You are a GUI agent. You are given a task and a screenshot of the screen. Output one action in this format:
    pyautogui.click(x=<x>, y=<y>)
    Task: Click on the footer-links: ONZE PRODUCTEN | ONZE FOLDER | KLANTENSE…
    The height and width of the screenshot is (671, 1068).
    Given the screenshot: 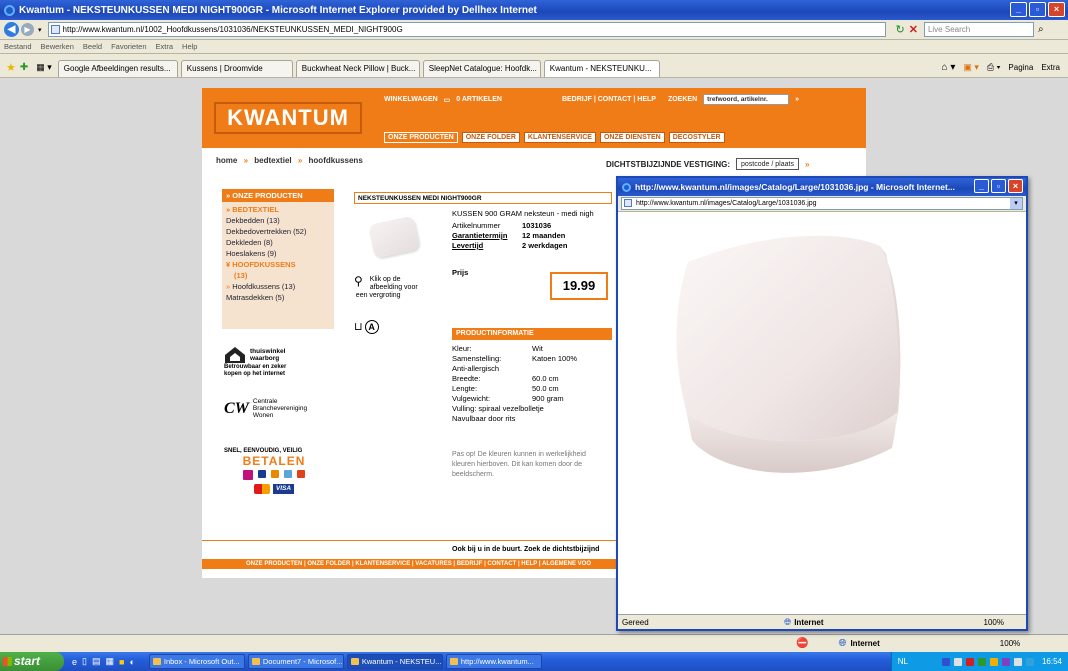 What is the action you would take?
    pyautogui.click(x=433, y=564)
    